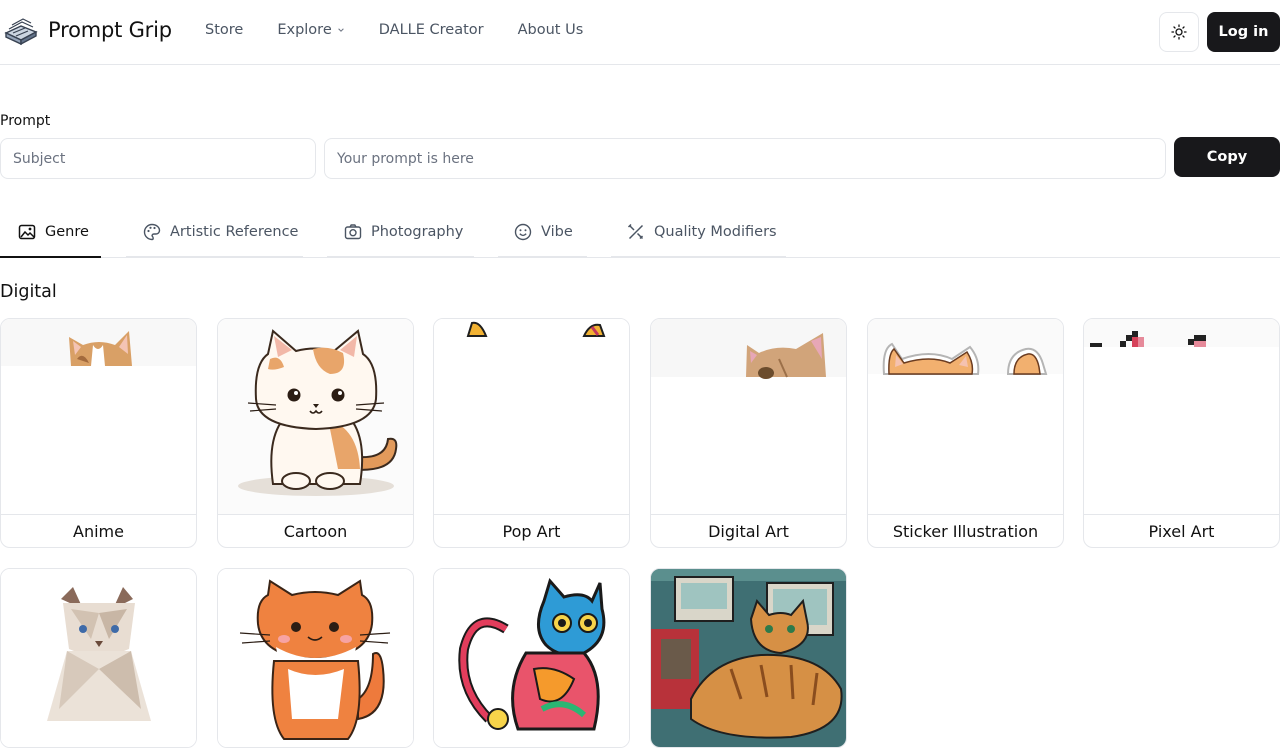  What do you see at coordinates (25, 121) in the screenshot?
I see `prompt-label: Prompt` at bounding box center [25, 121].